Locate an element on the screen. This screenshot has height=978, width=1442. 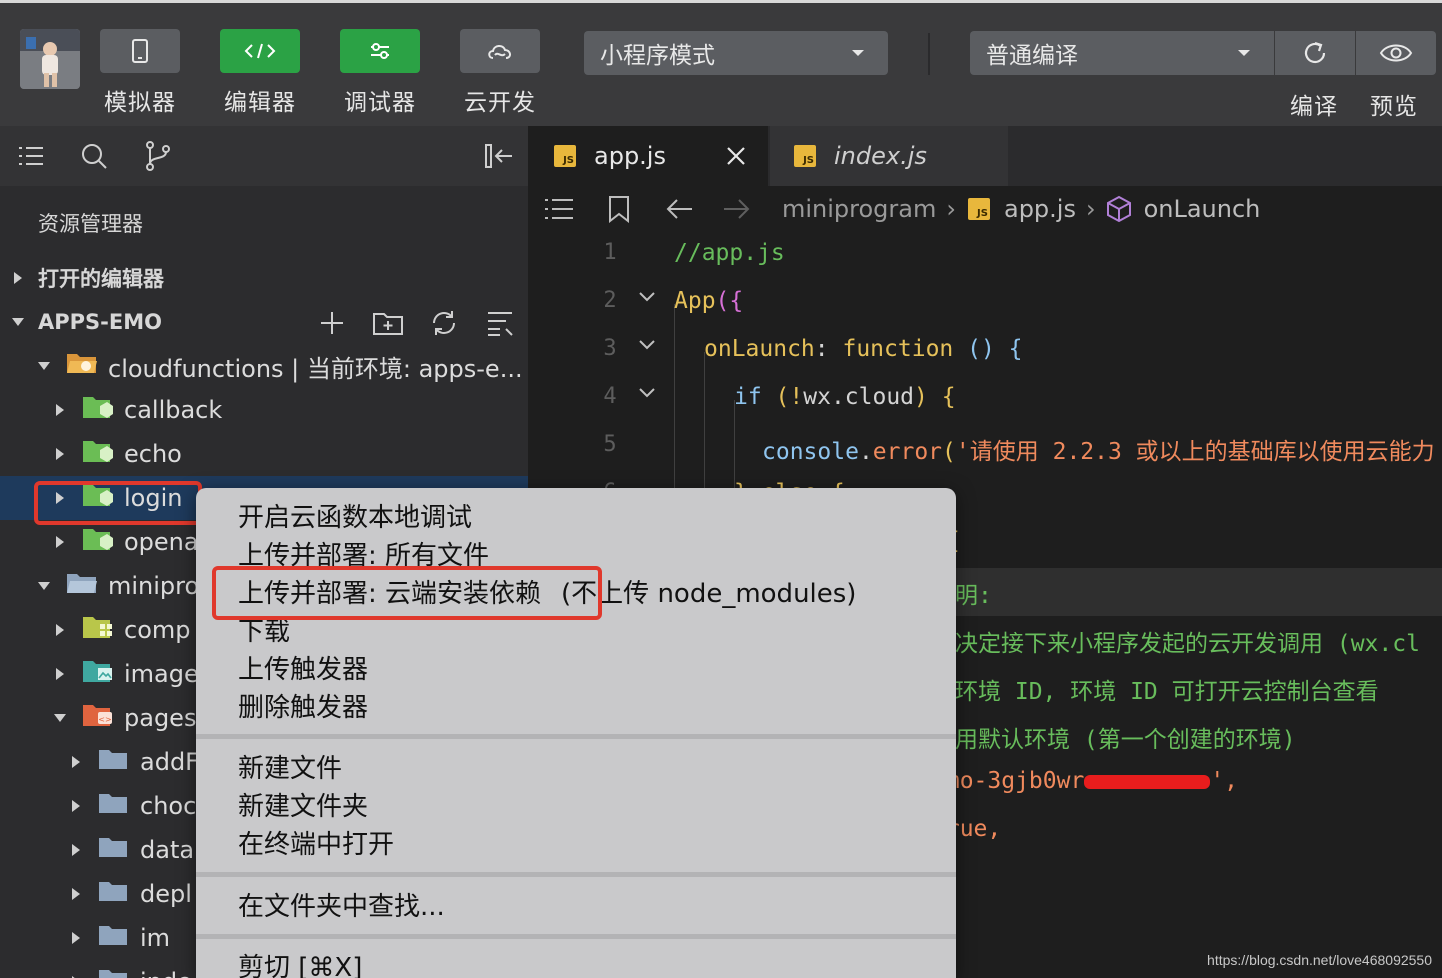
breadcrumb: miniprogram › JS app.js › onLaunch is located at coordinates (985, 209).